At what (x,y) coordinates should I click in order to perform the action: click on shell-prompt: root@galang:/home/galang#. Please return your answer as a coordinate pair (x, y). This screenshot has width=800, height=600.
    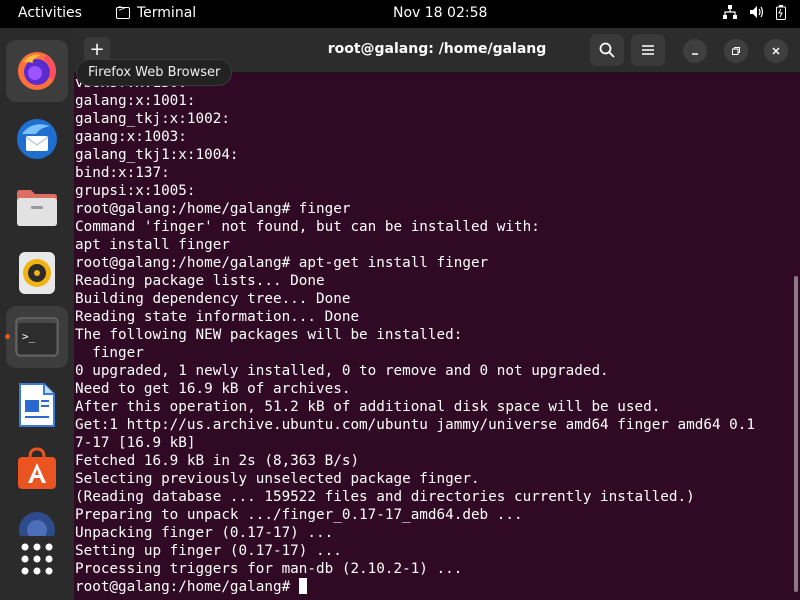
    Looking at the image, I should click on (187, 587).